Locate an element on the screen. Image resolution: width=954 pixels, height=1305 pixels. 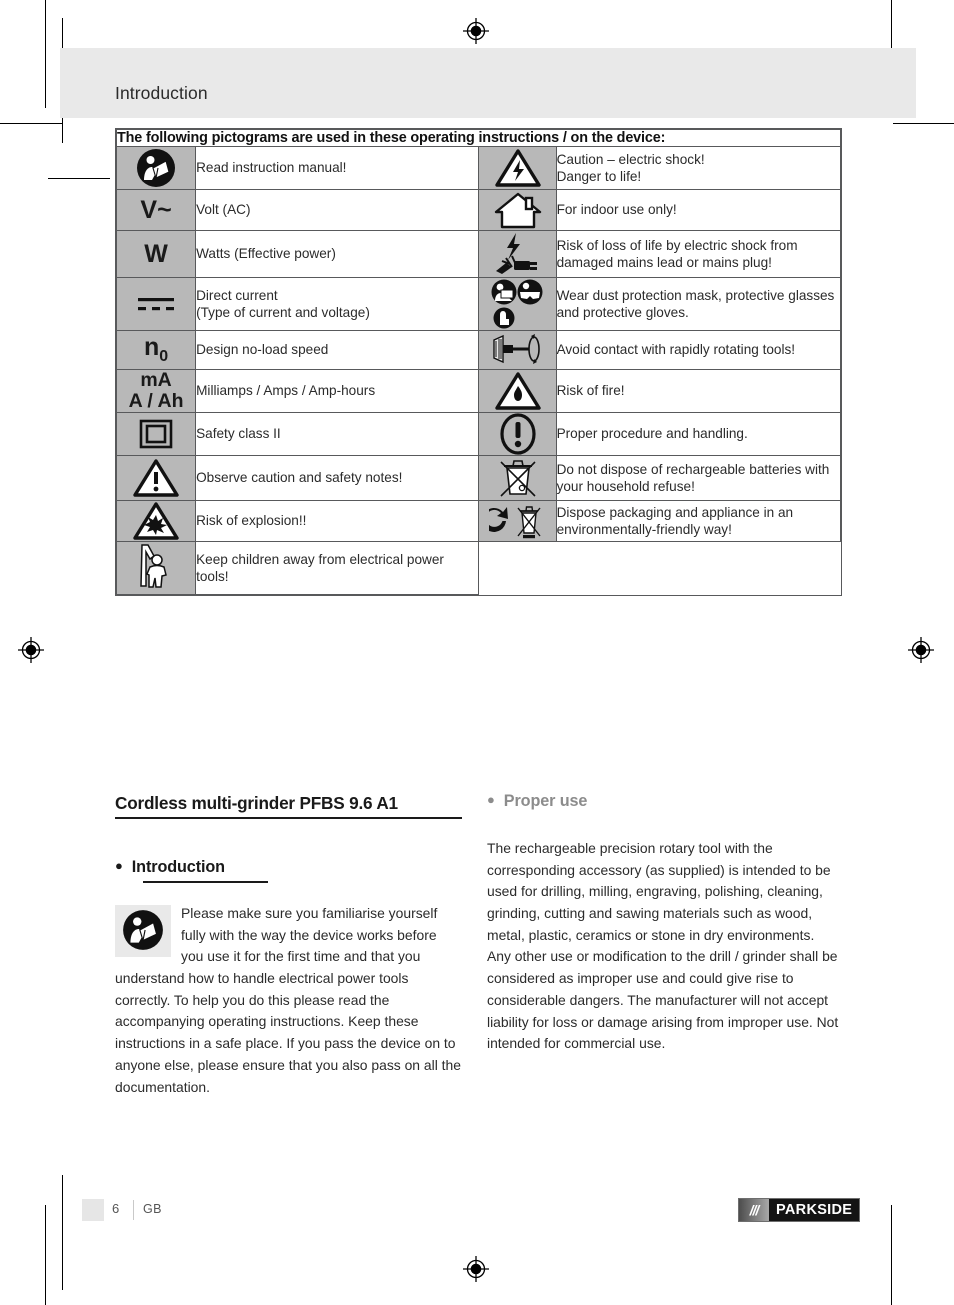
keep-children-away-icon is located at coordinates (156, 568).